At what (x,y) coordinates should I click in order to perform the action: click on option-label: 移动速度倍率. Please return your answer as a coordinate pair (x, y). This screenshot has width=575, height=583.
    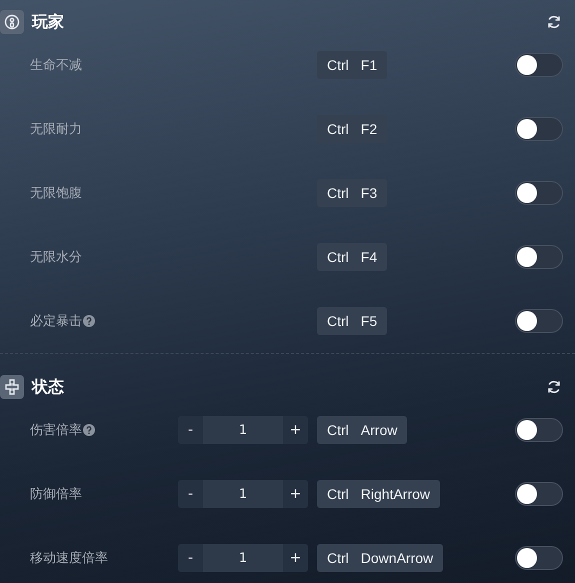
    Looking at the image, I should click on (69, 558).